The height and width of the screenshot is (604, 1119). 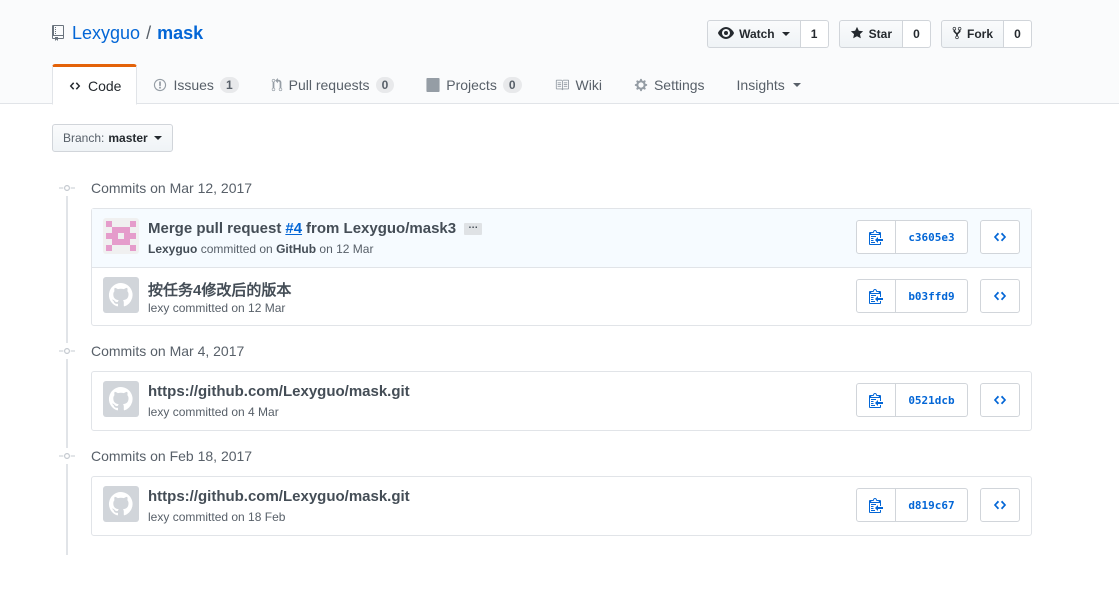 I want to click on tab-projects: Projects 0, so click(x=473, y=84).